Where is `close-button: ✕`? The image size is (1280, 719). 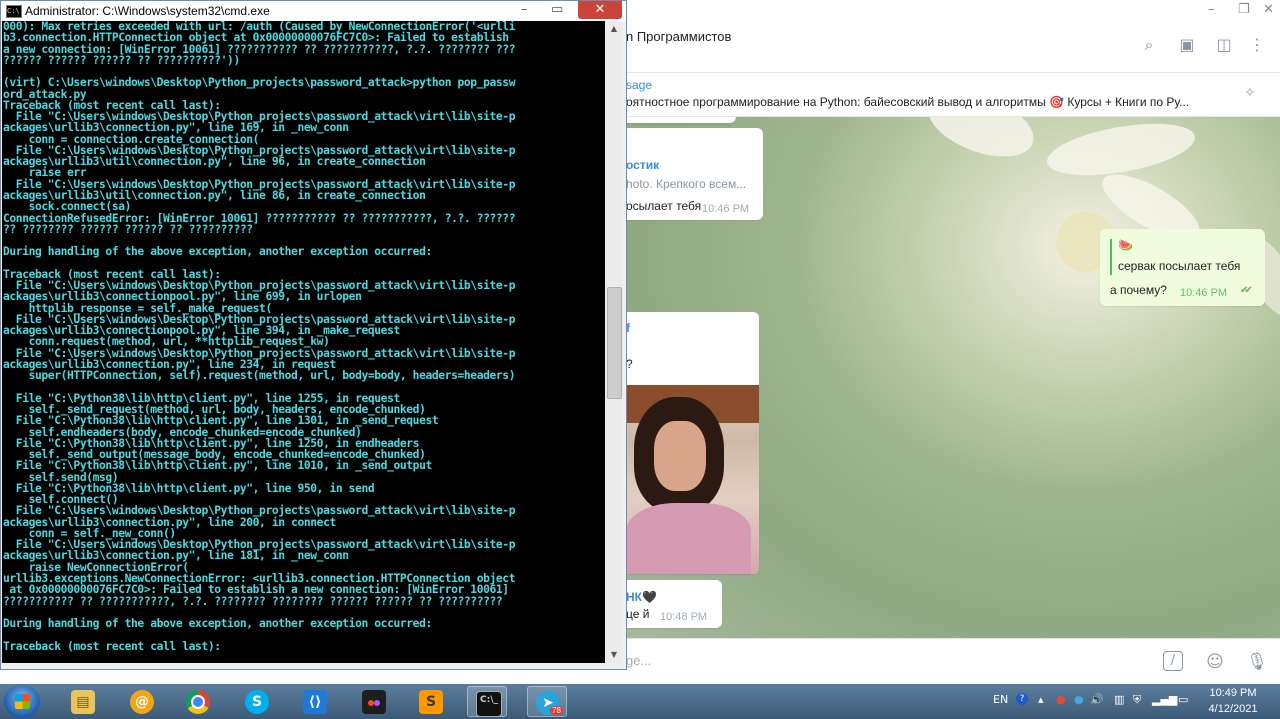
close-button: ✕ is located at coordinates (600, 10).